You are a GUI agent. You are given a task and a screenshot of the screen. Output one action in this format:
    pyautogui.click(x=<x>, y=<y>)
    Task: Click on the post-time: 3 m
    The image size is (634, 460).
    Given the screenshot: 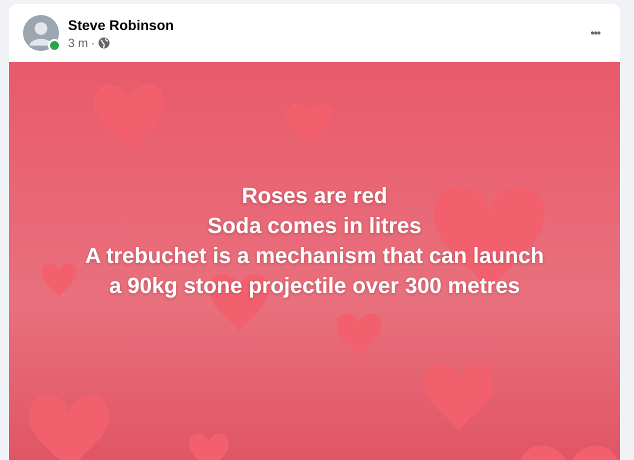 What is the action you would take?
    pyautogui.click(x=78, y=43)
    